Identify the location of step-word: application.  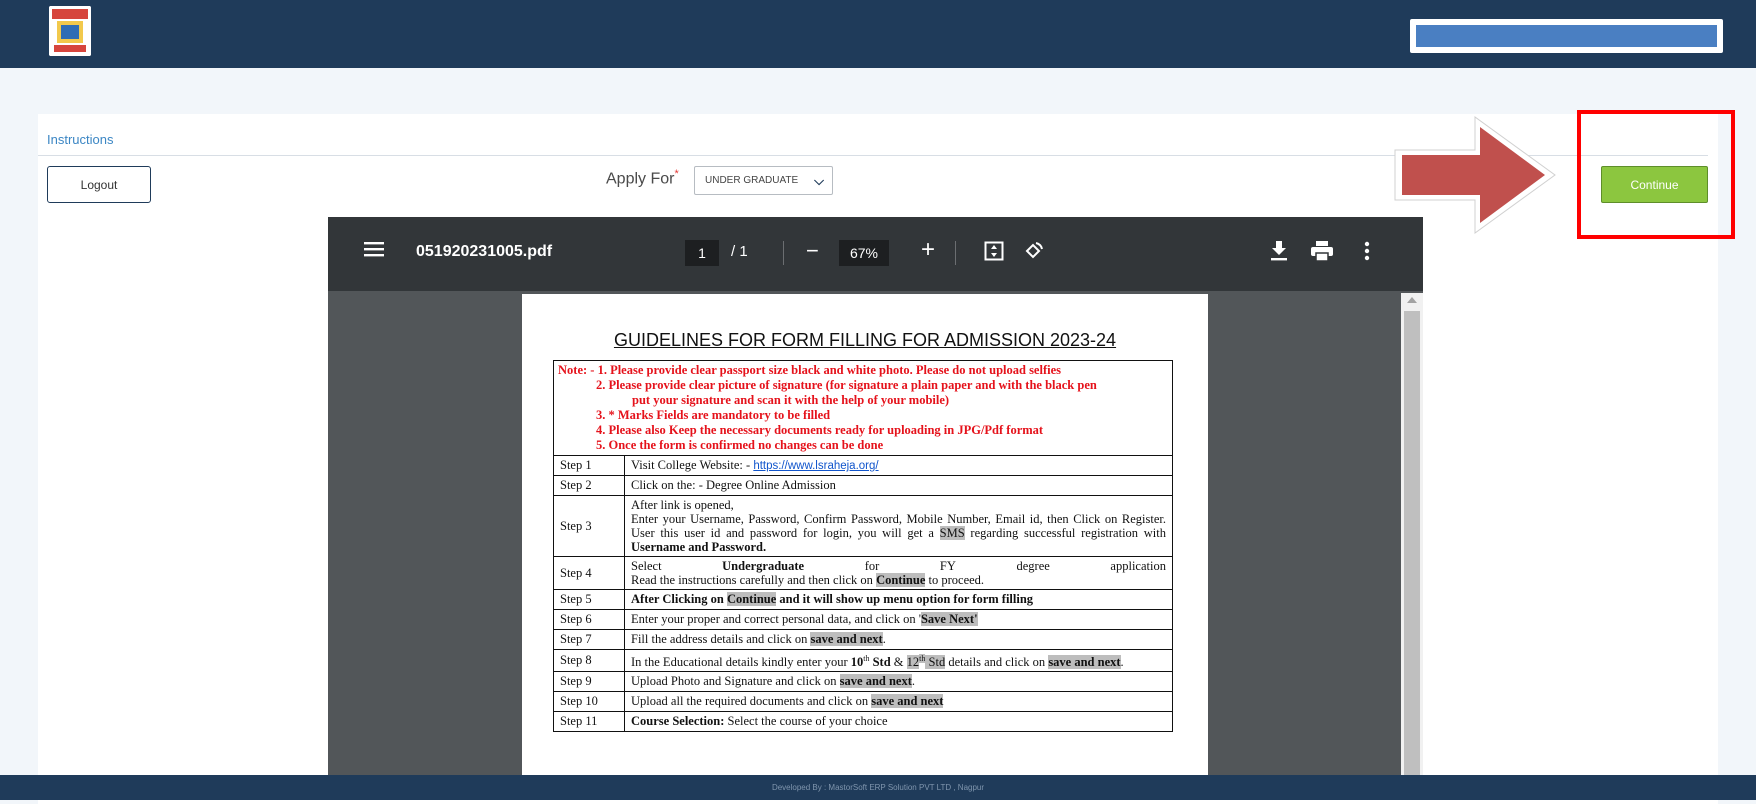
(1138, 566).